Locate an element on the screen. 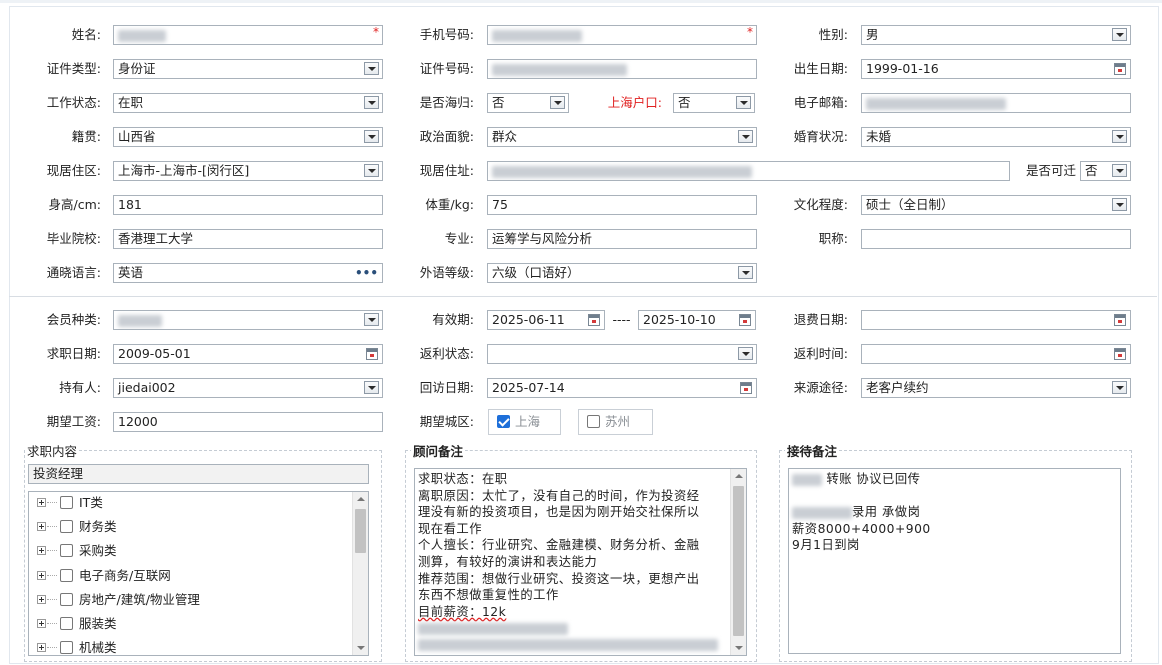  rebate-time-input is located at coordinates (996, 354).